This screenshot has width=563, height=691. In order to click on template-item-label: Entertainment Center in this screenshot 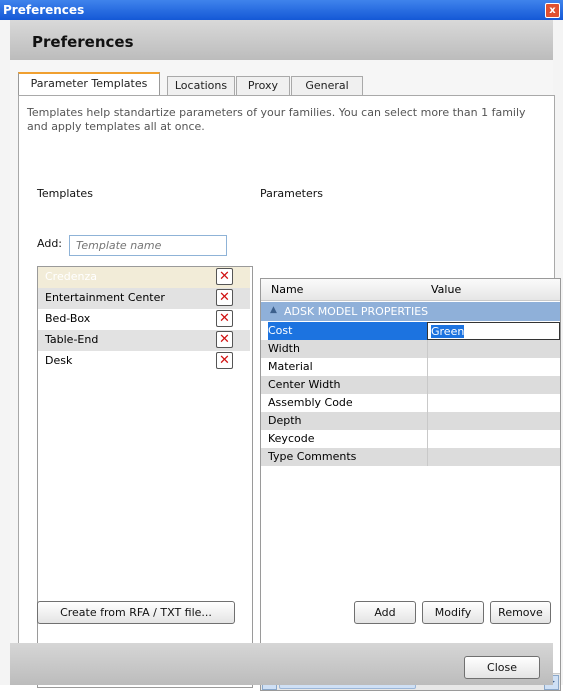, I will do `click(105, 297)`.